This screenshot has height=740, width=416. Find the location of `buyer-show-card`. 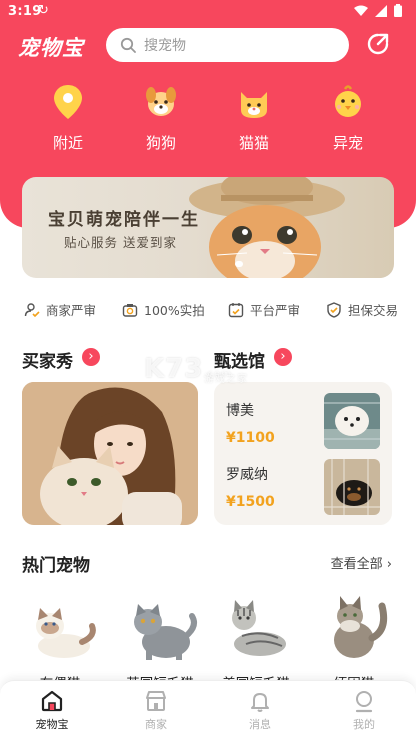

buyer-show-card is located at coordinates (110, 453).